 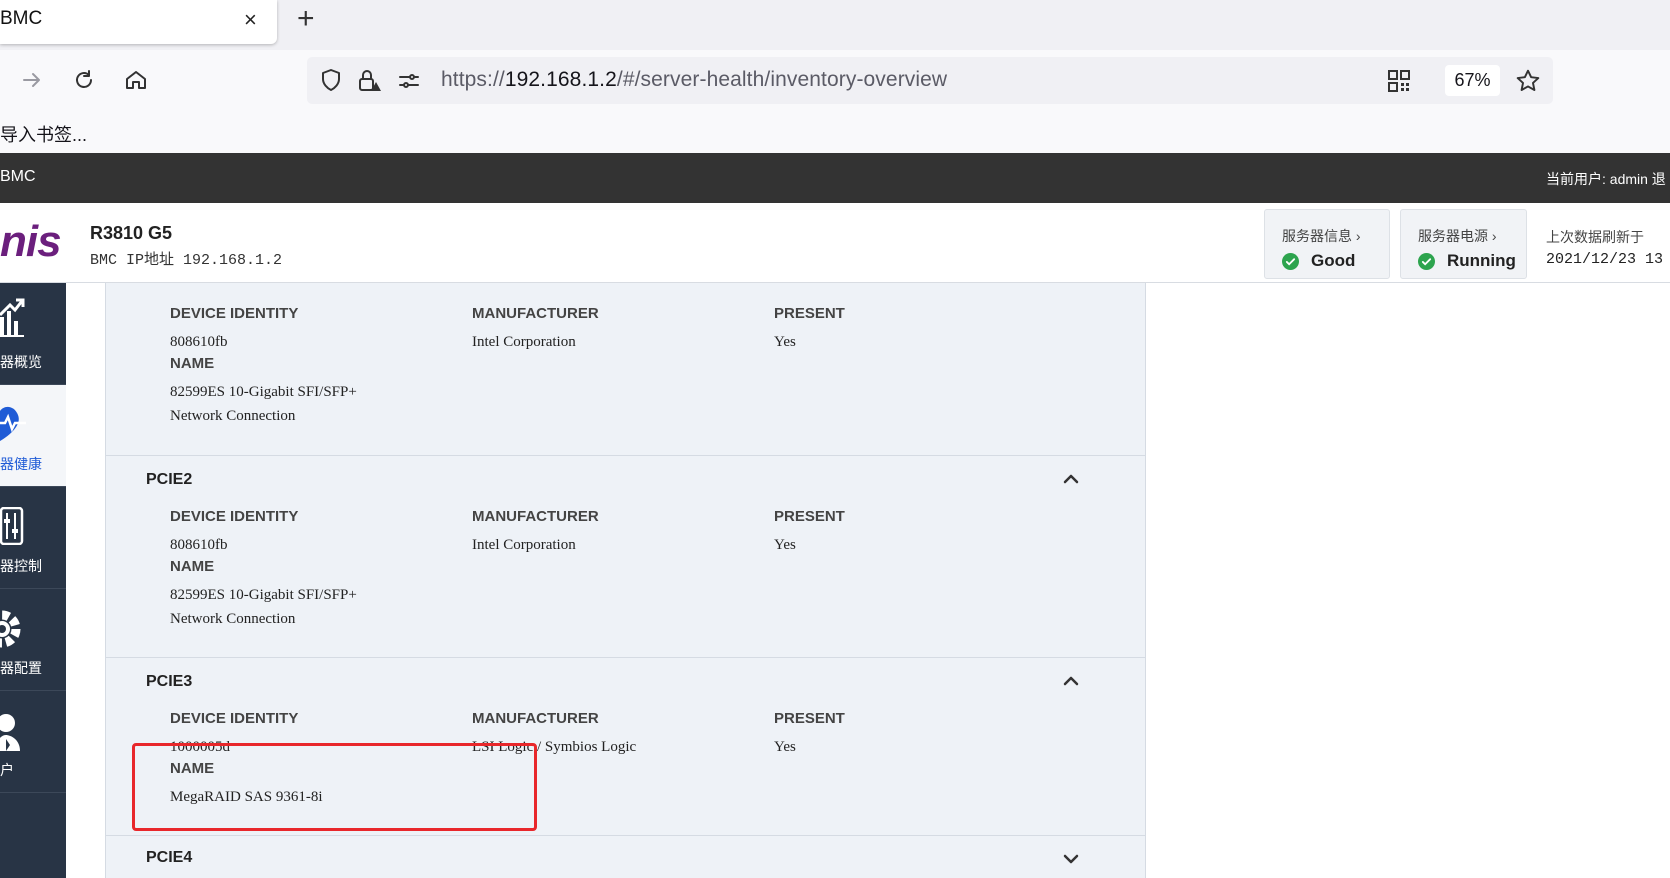 I want to click on server-power-status: Running, so click(x=1467, y=261).